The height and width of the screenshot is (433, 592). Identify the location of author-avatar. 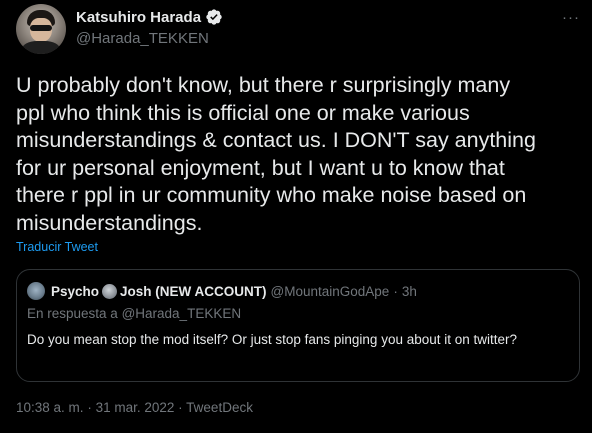
(41, 29).